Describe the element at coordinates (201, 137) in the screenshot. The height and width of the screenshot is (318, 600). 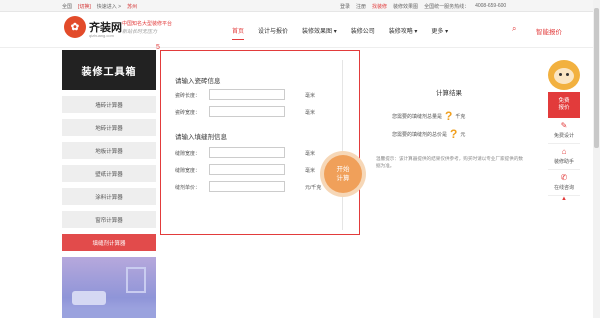
I see `grout-section-title: 请输入填缝剂信息` at that location.